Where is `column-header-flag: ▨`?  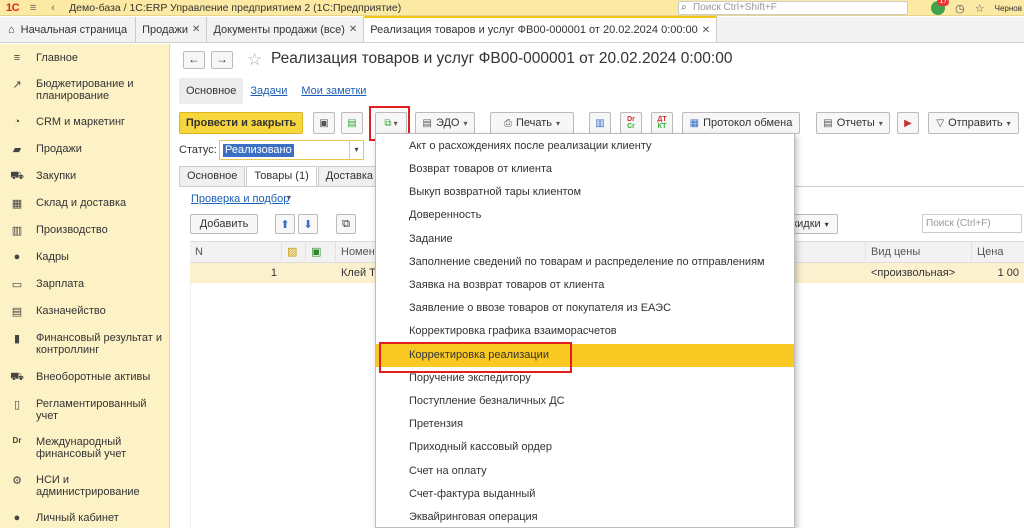 column-header-flag: ▨ is located at coordinates (294, 252).